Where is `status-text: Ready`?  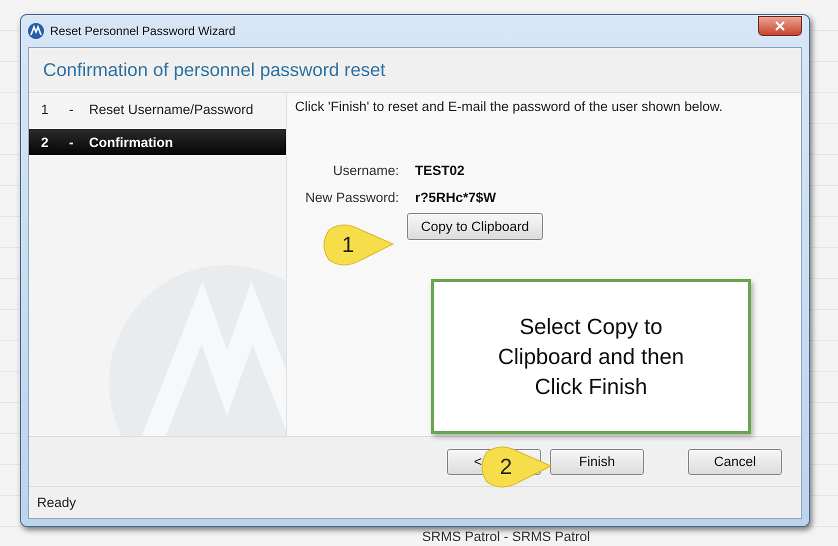 status-text: Ready is located at coordinates (56, 502).